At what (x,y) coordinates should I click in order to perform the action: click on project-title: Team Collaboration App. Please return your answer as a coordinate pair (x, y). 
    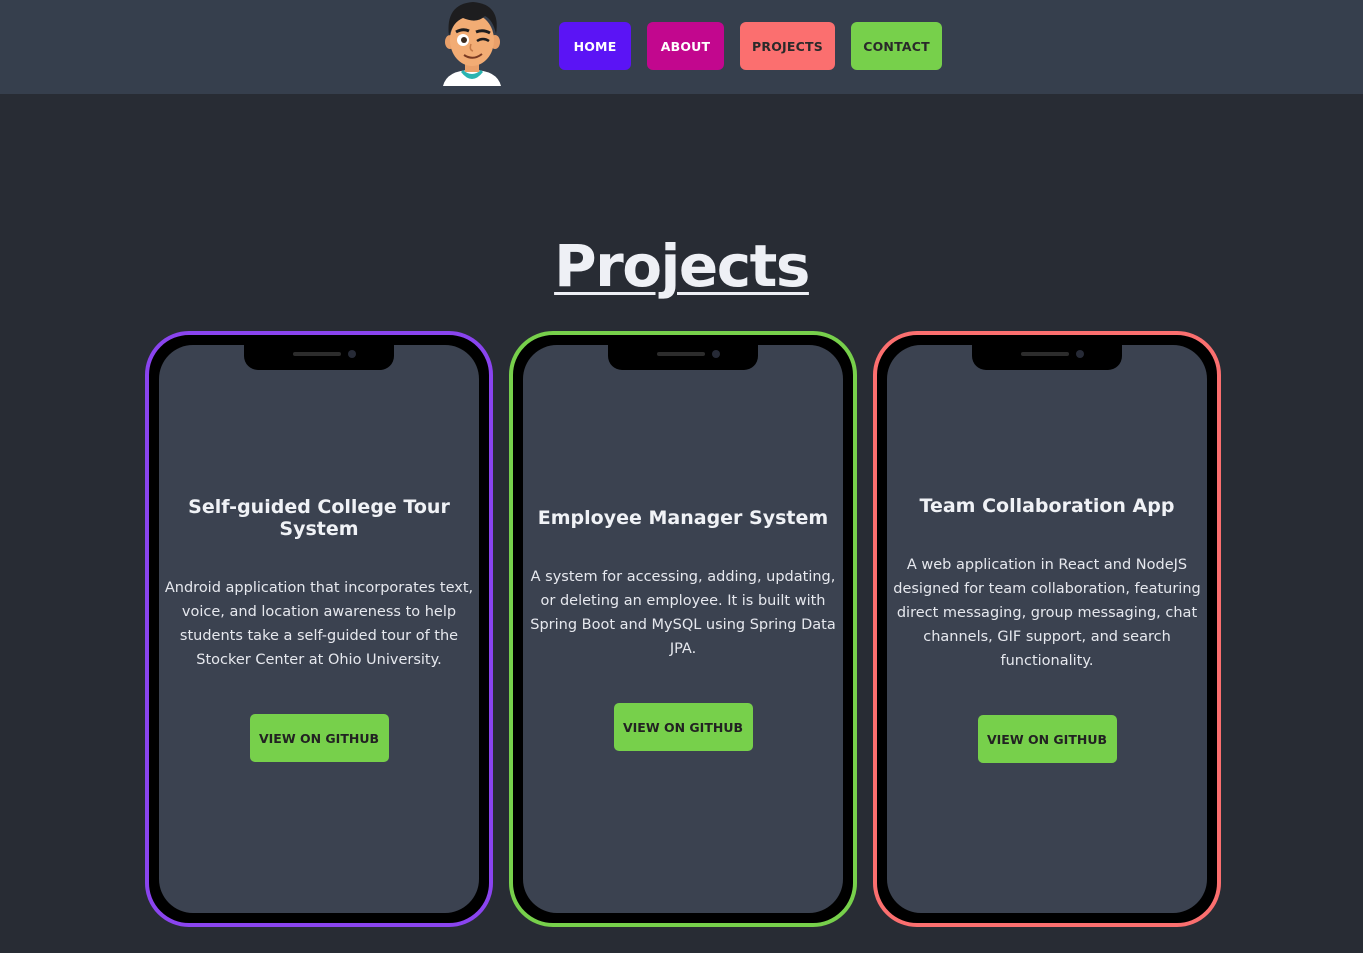
    Looking at the image, I should click on (1047, 506).